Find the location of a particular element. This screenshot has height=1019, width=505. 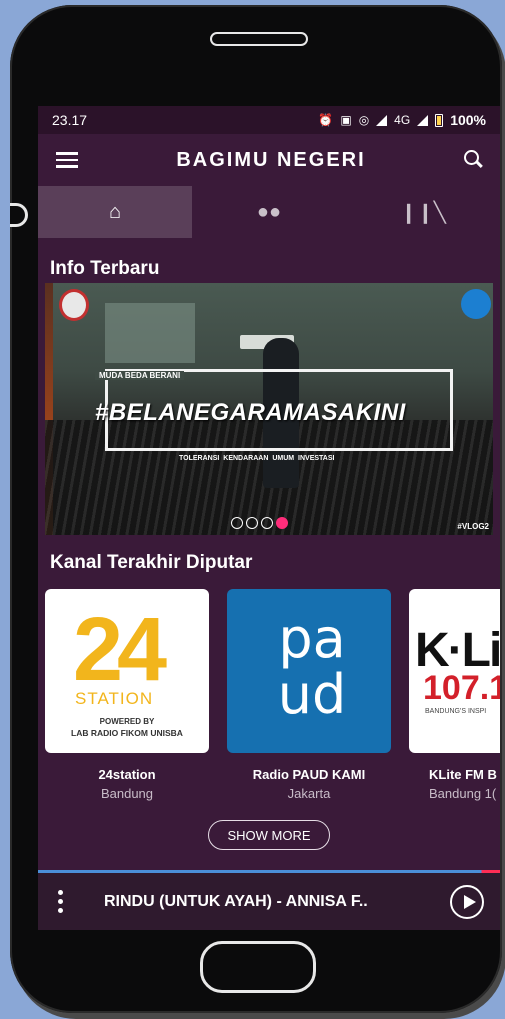

users-icon: ●● is located at coordinates (269, 211).